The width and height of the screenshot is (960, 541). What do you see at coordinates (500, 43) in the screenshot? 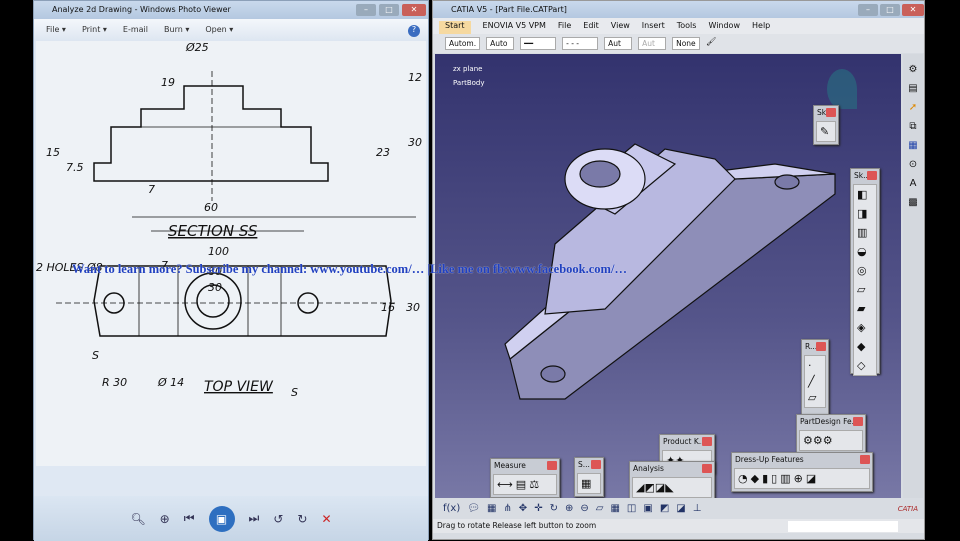
I see `layer-select: Auto` at bounding box center [500, 43].